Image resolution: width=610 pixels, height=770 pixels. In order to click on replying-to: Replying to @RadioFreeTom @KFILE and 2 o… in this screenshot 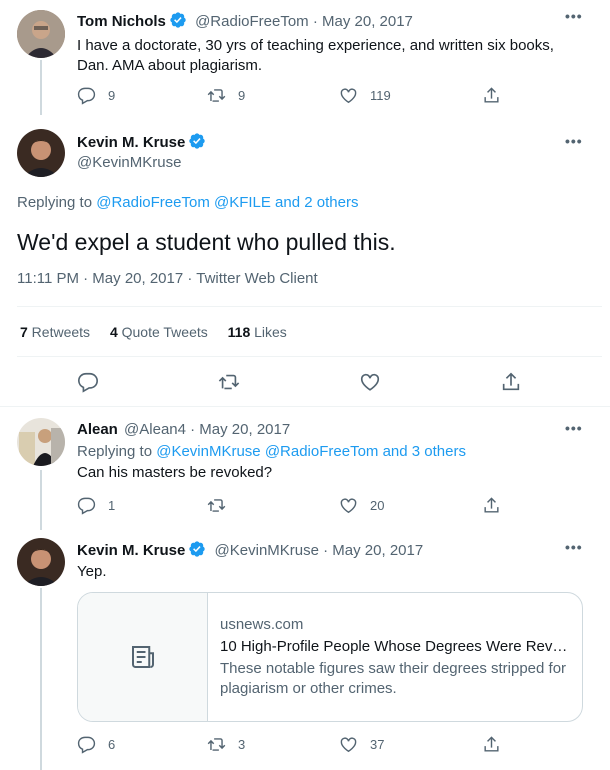, I will do `click(187, 202)`.